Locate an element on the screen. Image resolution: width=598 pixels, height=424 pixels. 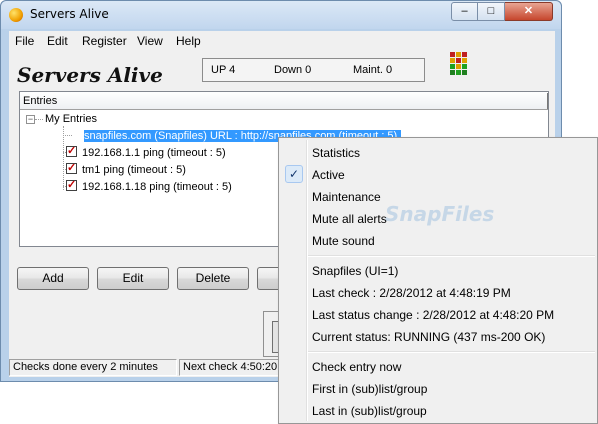
app-icon is located at coordinates (16, 15).